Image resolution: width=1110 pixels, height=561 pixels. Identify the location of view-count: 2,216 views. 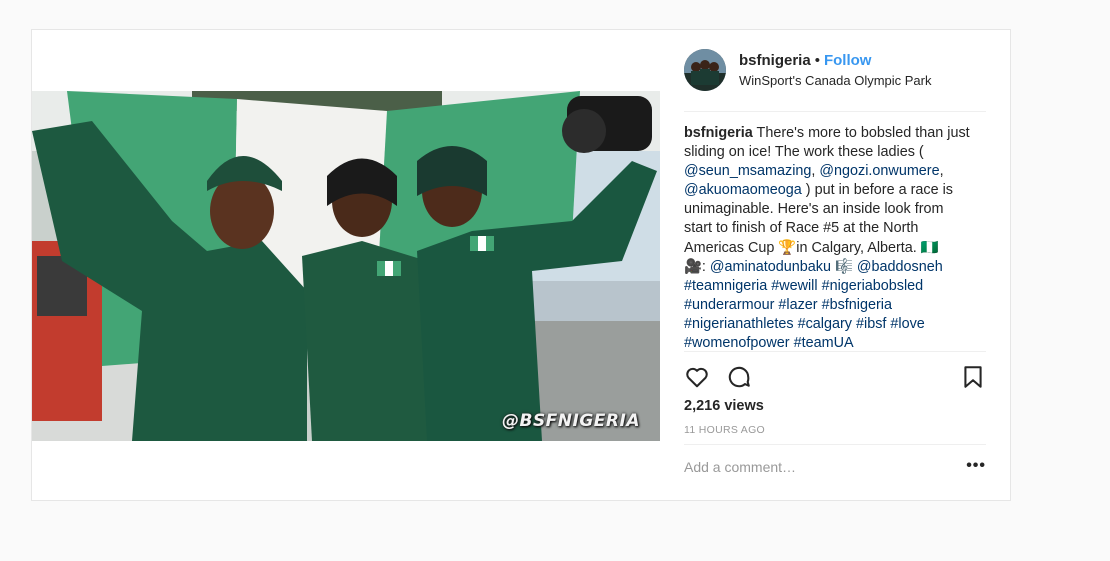
(724, 406).